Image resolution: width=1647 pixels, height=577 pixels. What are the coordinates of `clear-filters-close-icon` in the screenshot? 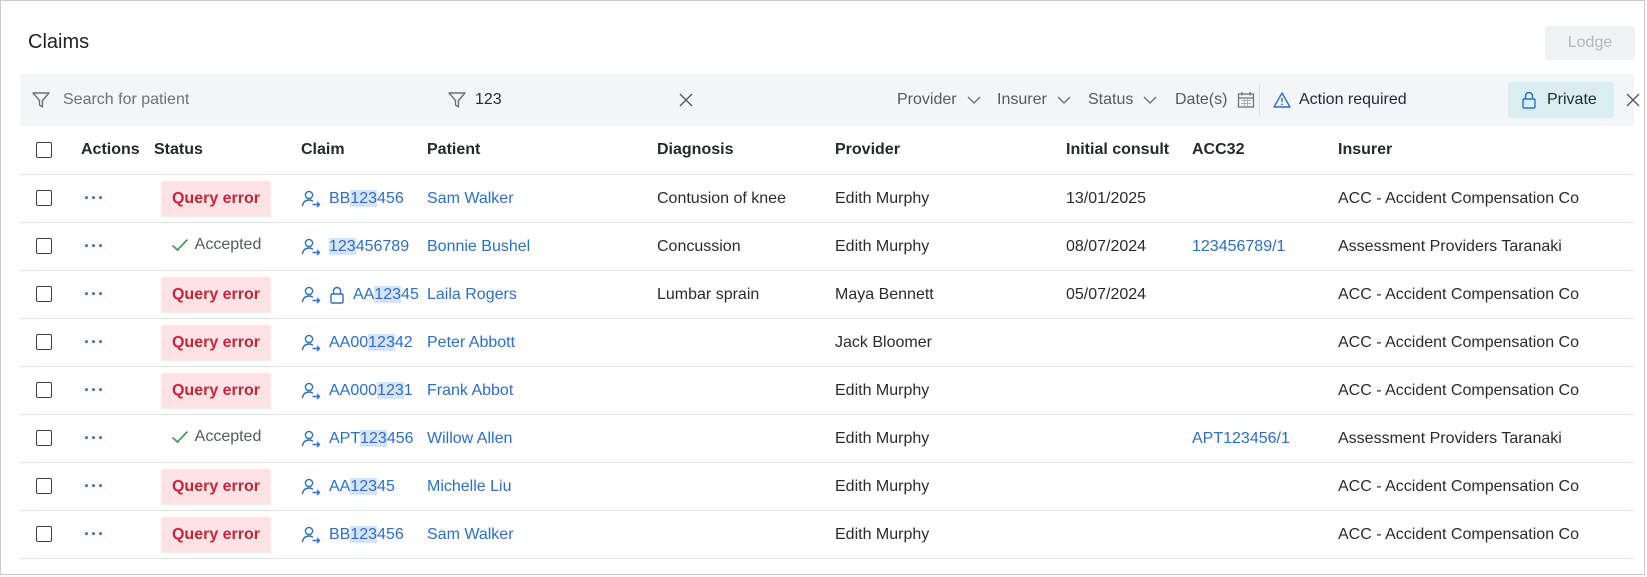 It's located at (1633, 100).